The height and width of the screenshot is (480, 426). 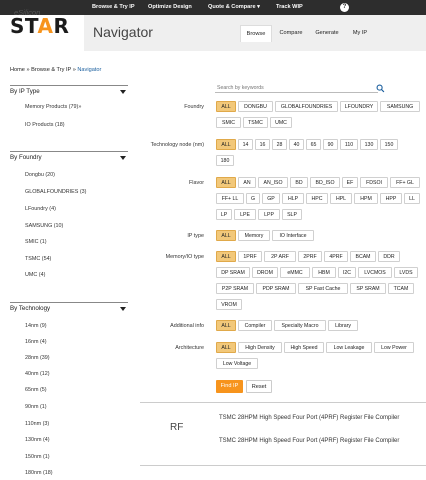 What do you see at coordinates (262, 144) in the screenshot?
I see `chip-tech-16: 16` at bounding box center [262, 144].